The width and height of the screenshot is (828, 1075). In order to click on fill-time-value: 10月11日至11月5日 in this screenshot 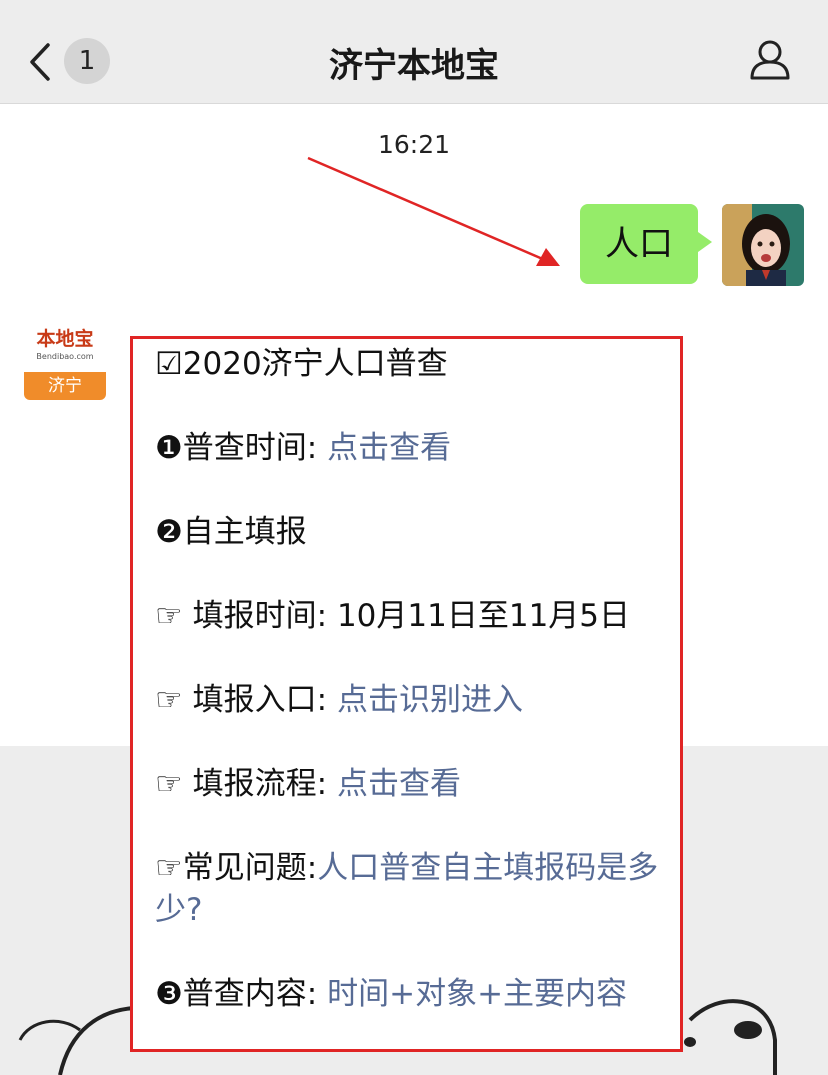, I will do `click(483, 616)`.